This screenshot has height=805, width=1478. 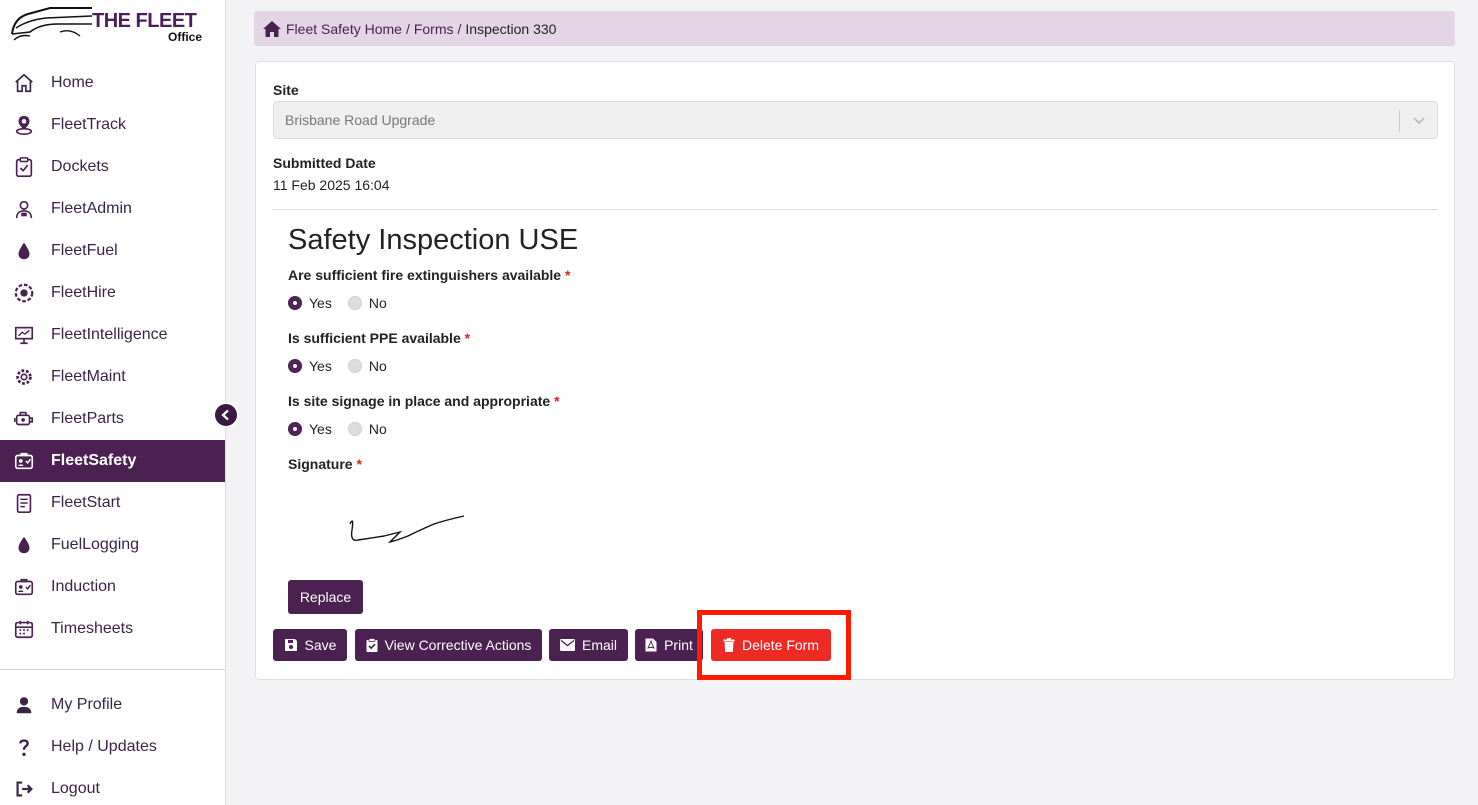 I want to click on sidebar-item-fleetparts: FleetParts, so click(x=112, y=419).